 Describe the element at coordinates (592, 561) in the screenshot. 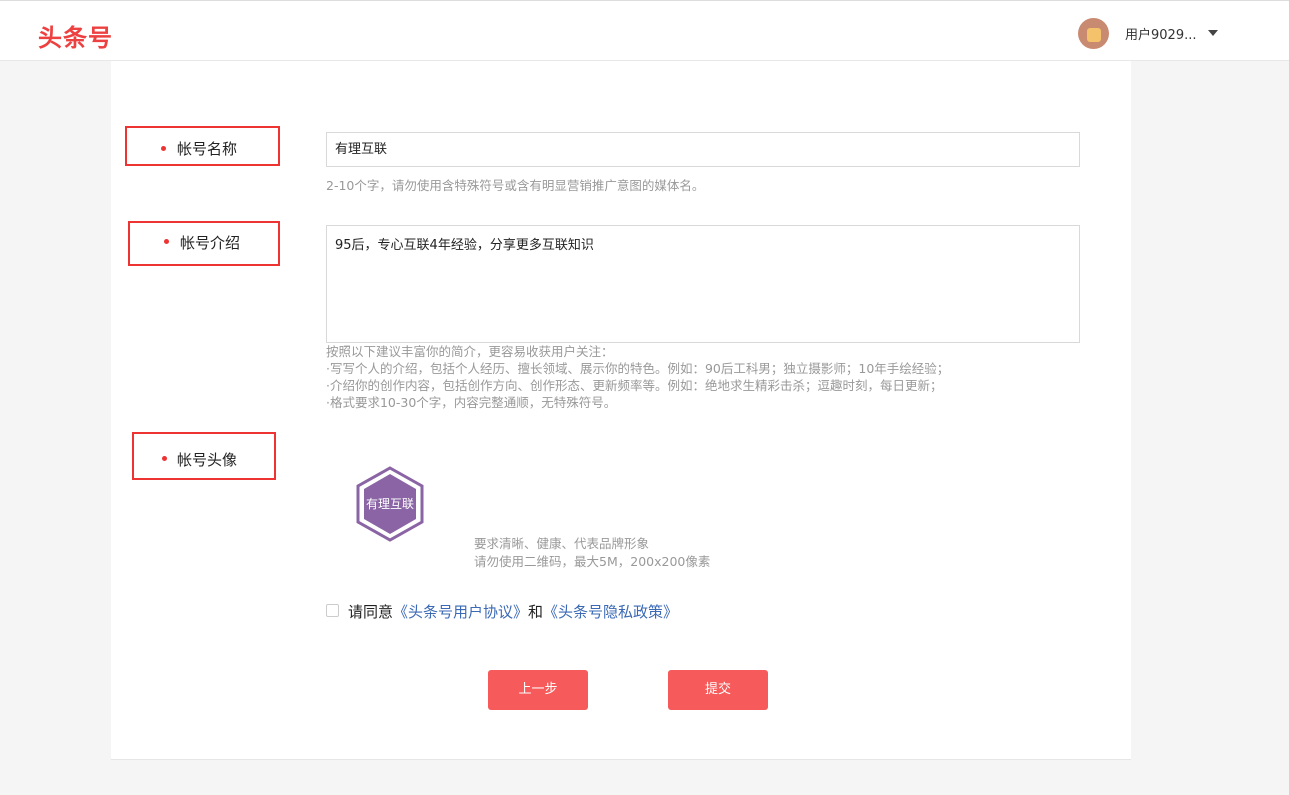

I see `avatar-hint-1: 请勿使用二维码，最大5M，200x200像素` at that location.